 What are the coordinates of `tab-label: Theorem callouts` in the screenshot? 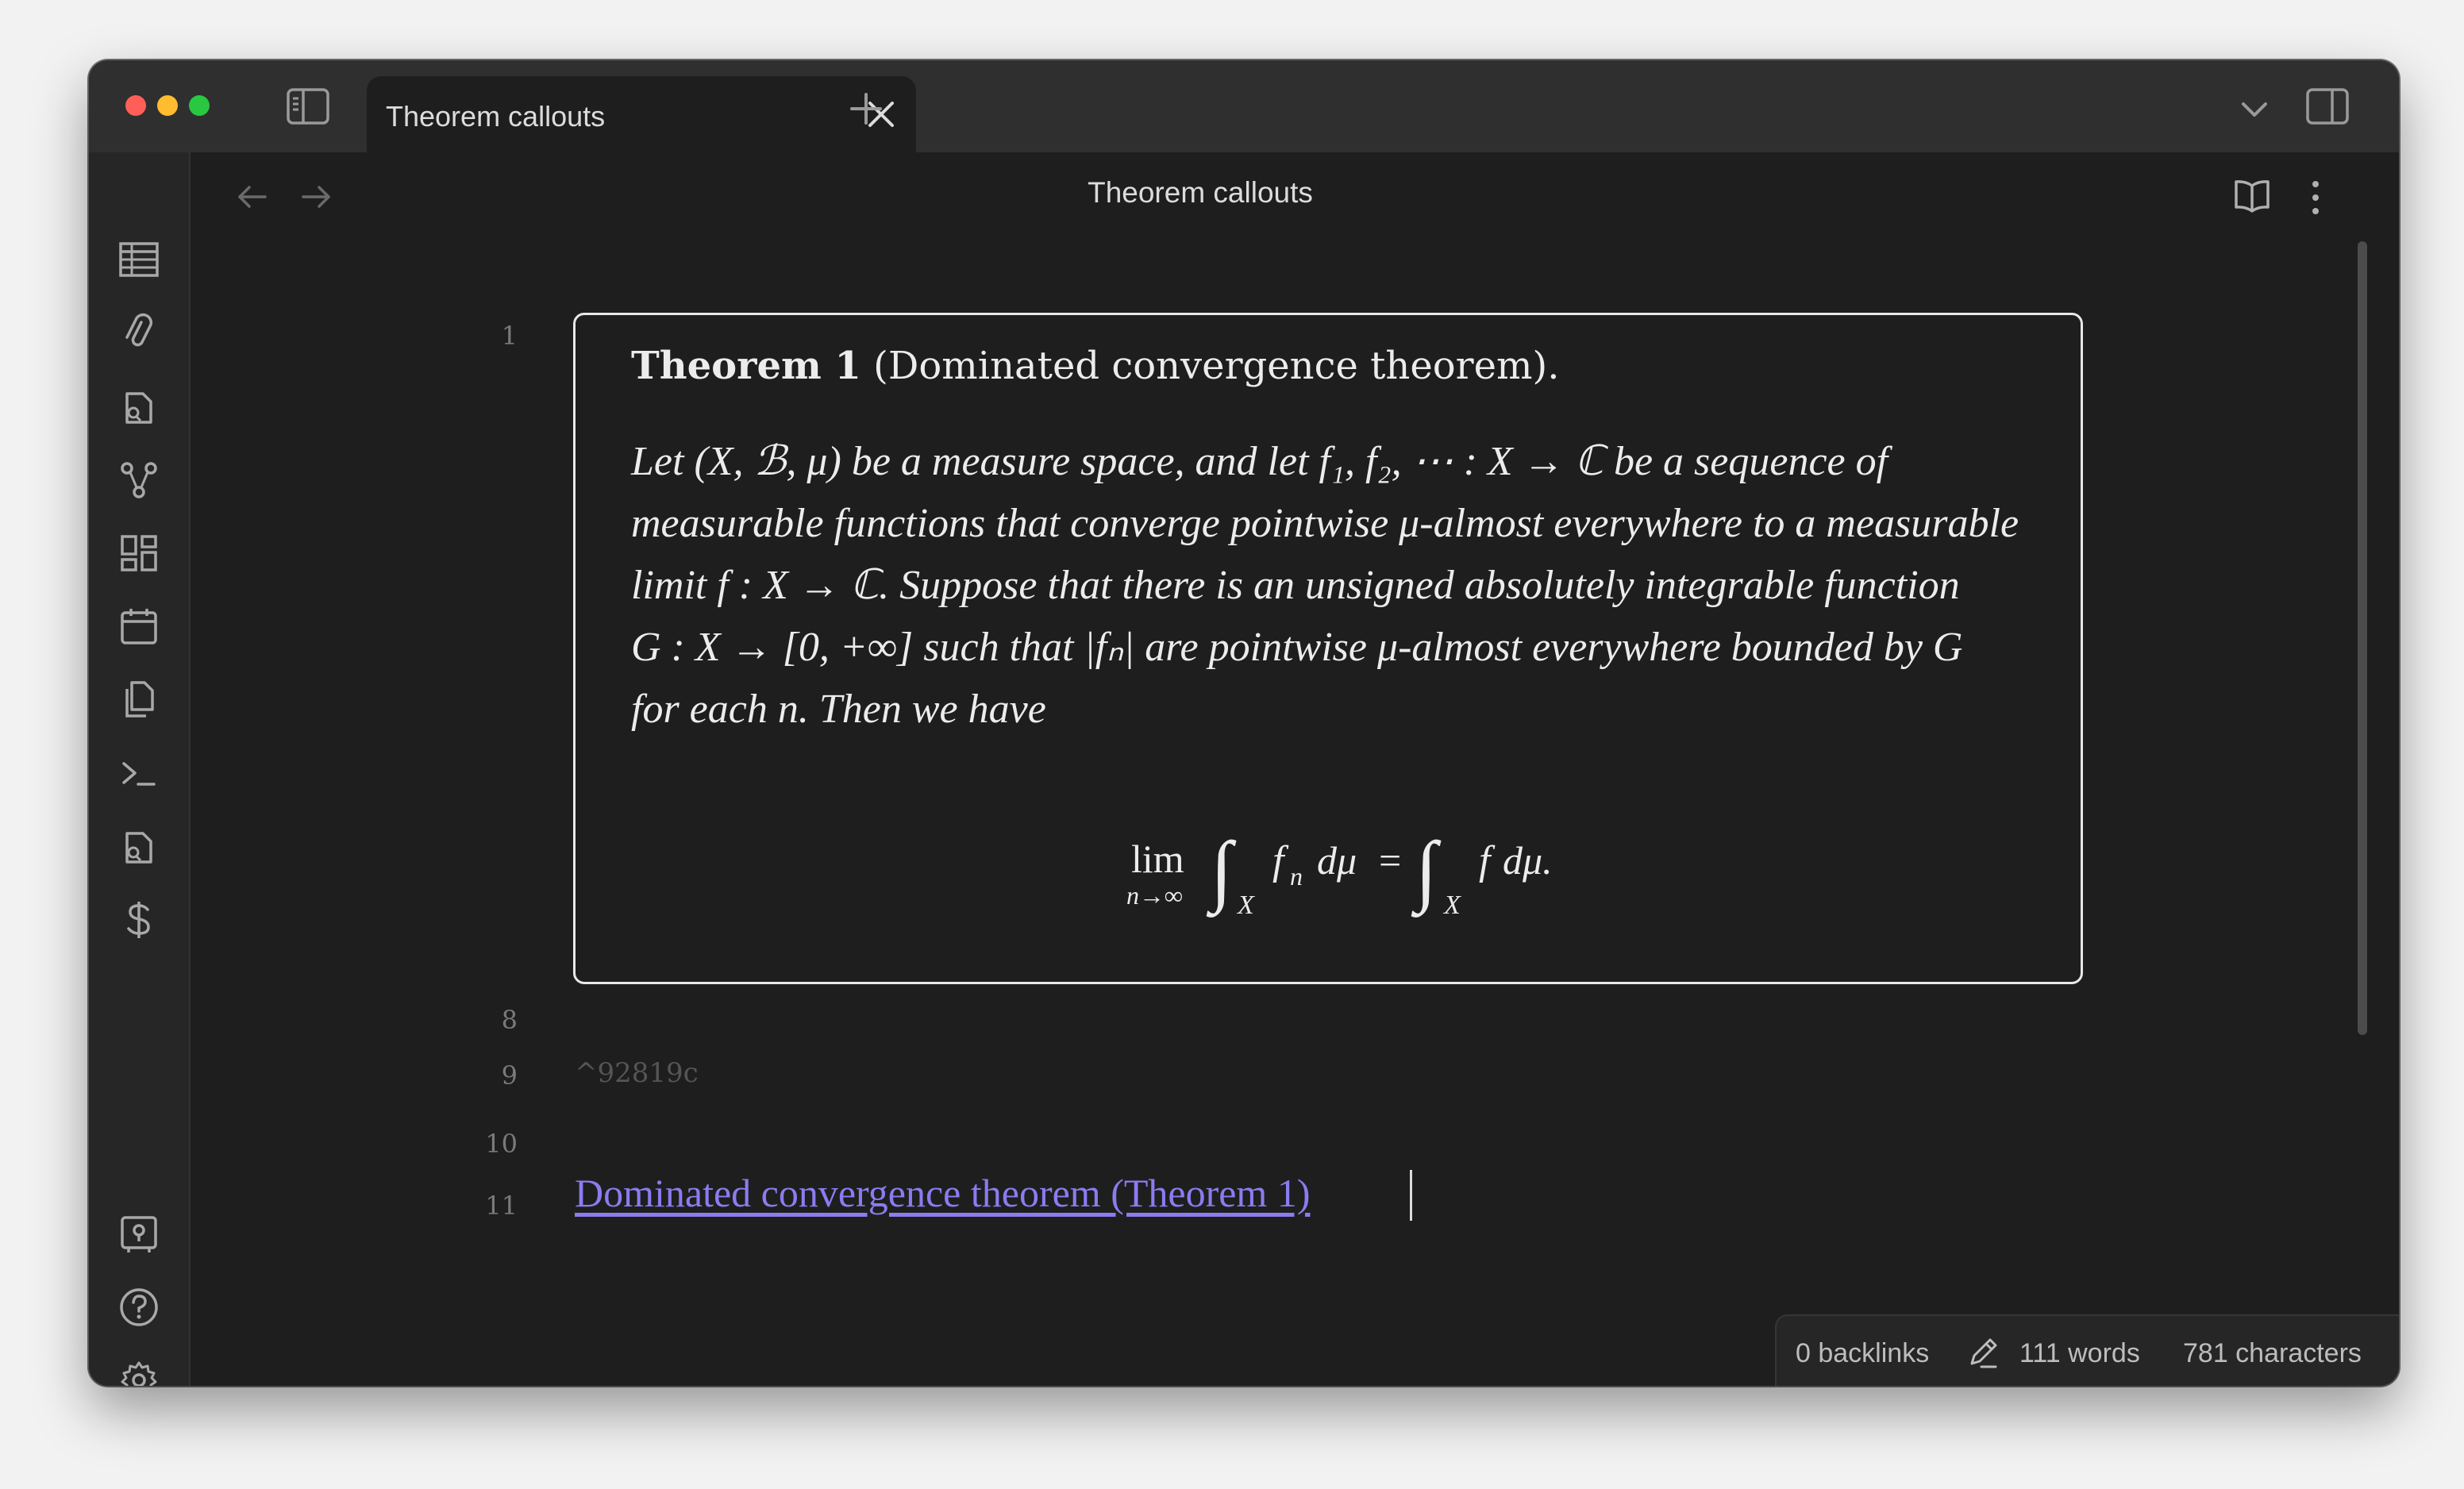 It's located at (496, 116).